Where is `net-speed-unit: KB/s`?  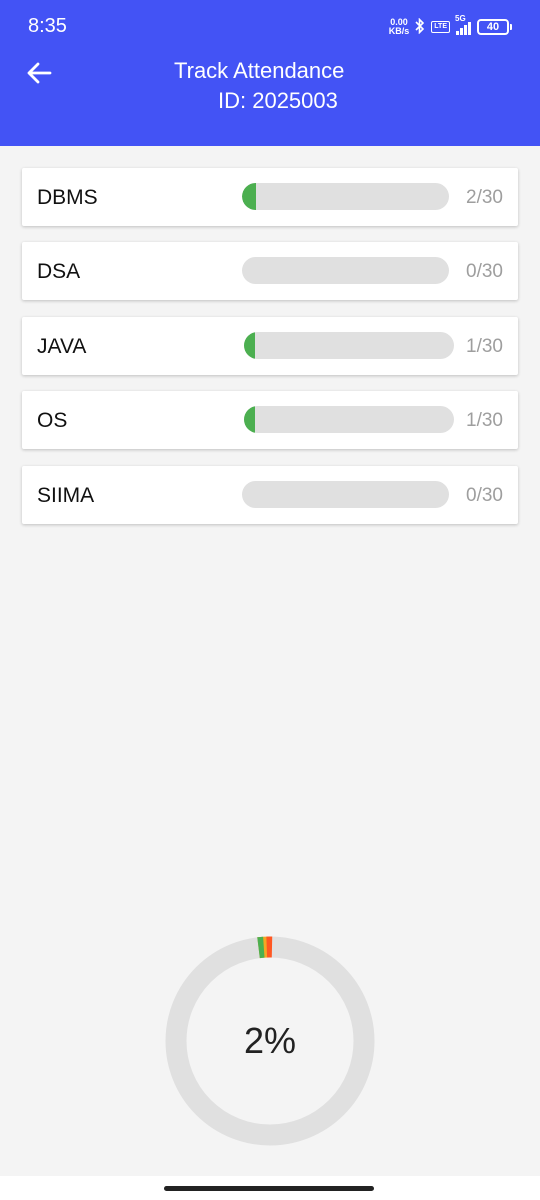 net-speed-unit: KB/s is located at coordinates (399, 31).